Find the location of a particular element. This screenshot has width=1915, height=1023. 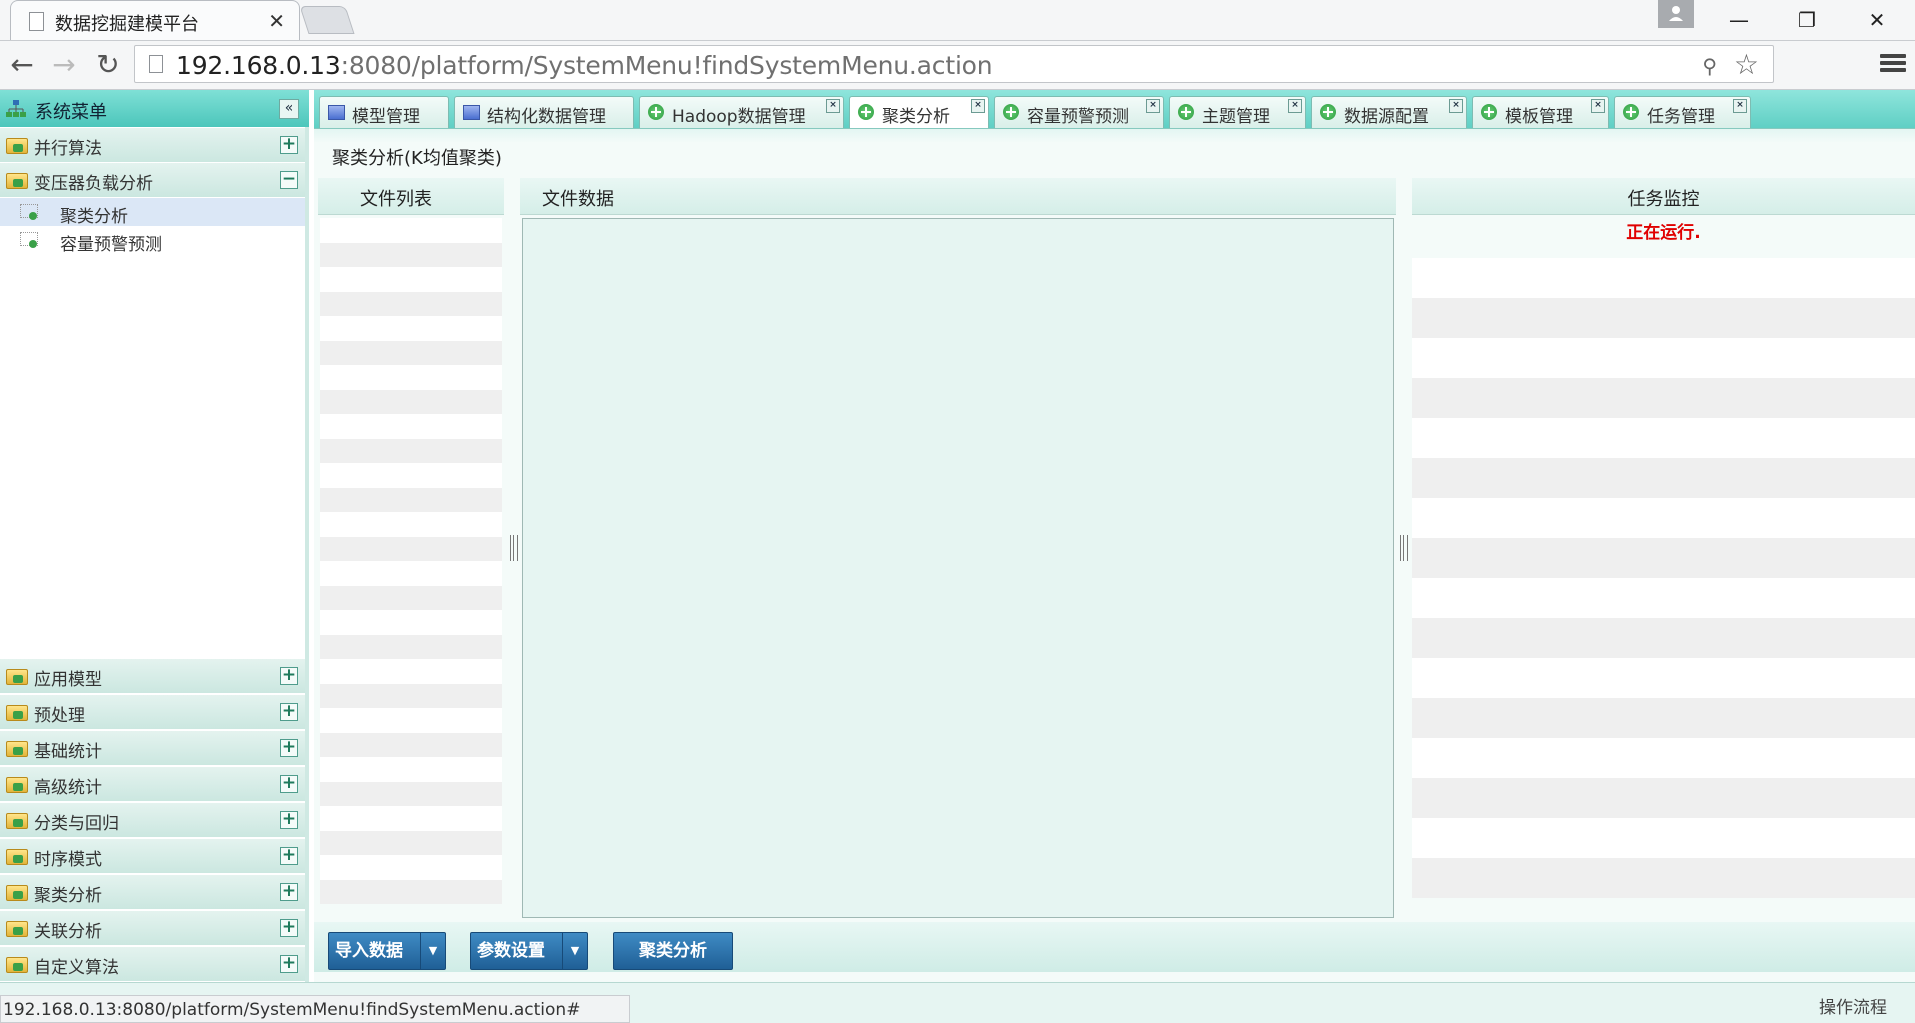

tab-template-management: 模板管理 × is located at coordinates (1540, 112).